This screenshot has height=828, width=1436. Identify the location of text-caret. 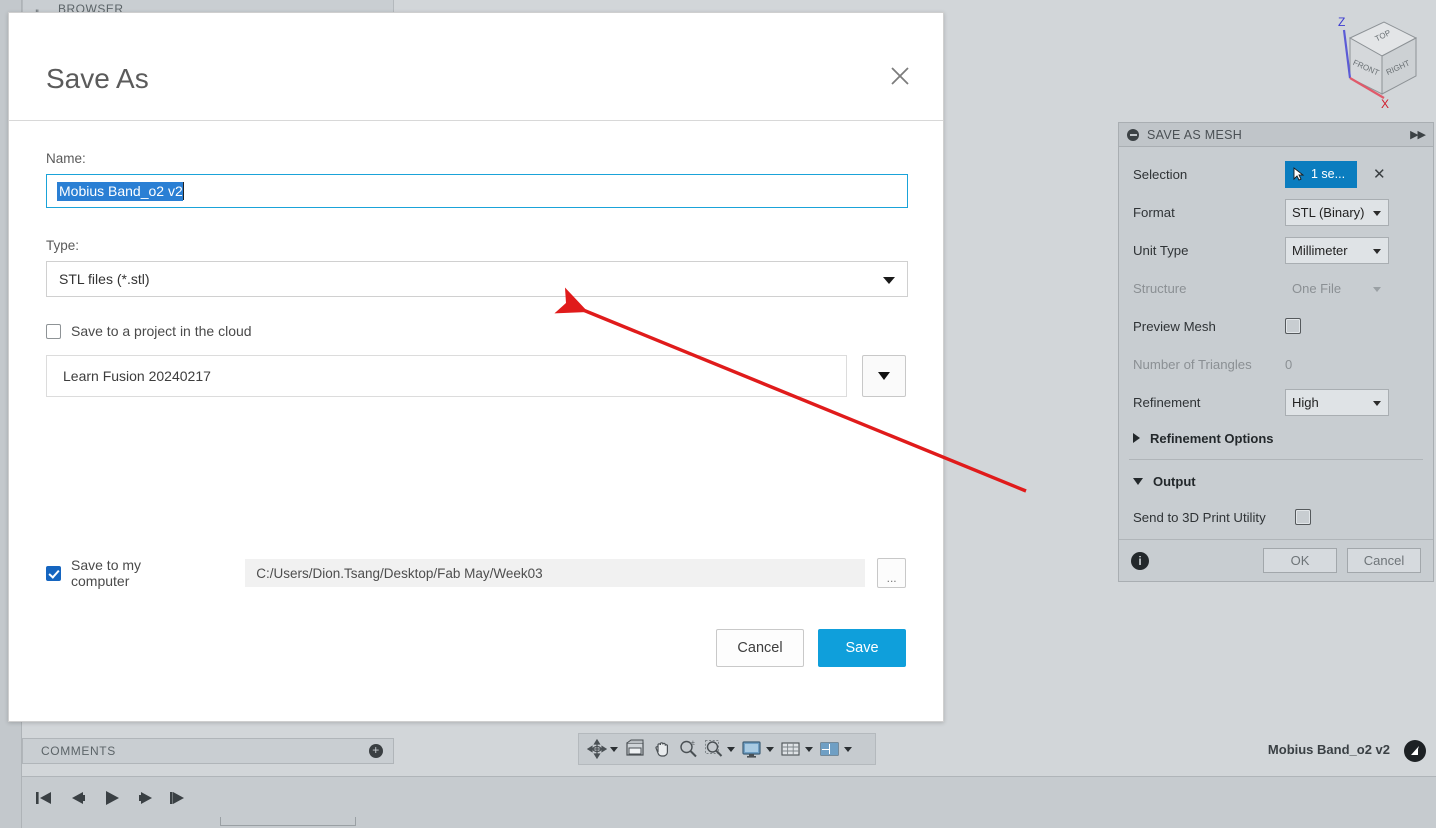
(183, 191).